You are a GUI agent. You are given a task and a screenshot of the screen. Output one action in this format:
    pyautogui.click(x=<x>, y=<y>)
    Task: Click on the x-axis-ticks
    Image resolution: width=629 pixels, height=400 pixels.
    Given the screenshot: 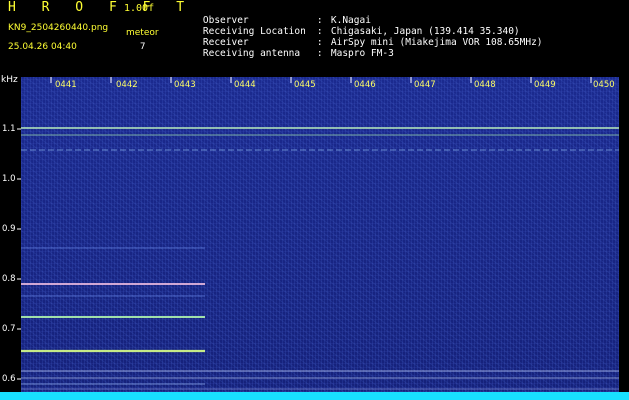 What is the action you would take?
    pyautogui.click(x=321, y=80)
    